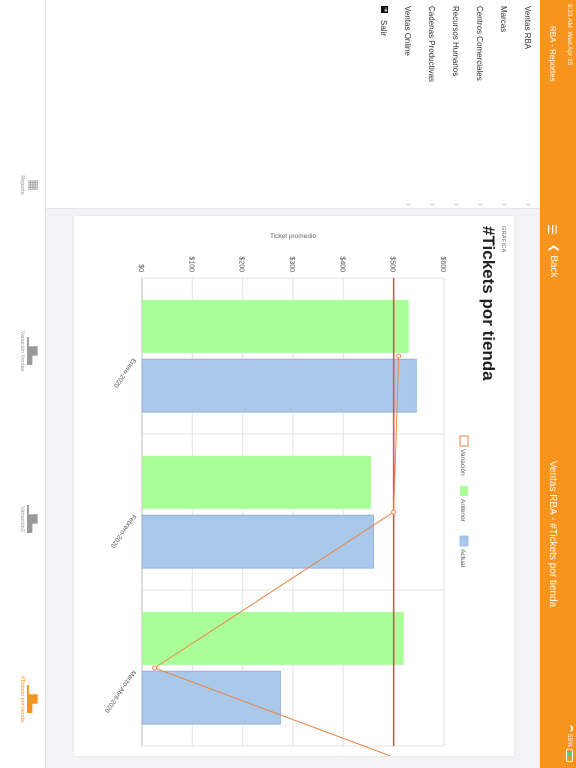  I want to click on sidebar-item-ventas-online: Ventas Online ›, so click(405, 106).